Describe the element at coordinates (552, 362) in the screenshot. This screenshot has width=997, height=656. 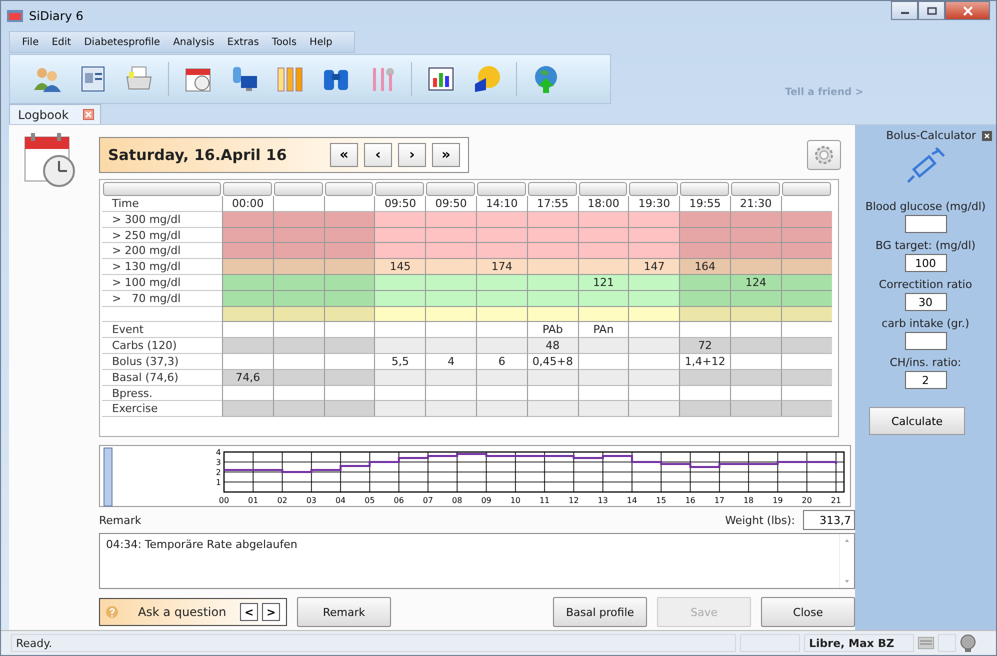
I see `table-cell: 0,45+8` at that location.